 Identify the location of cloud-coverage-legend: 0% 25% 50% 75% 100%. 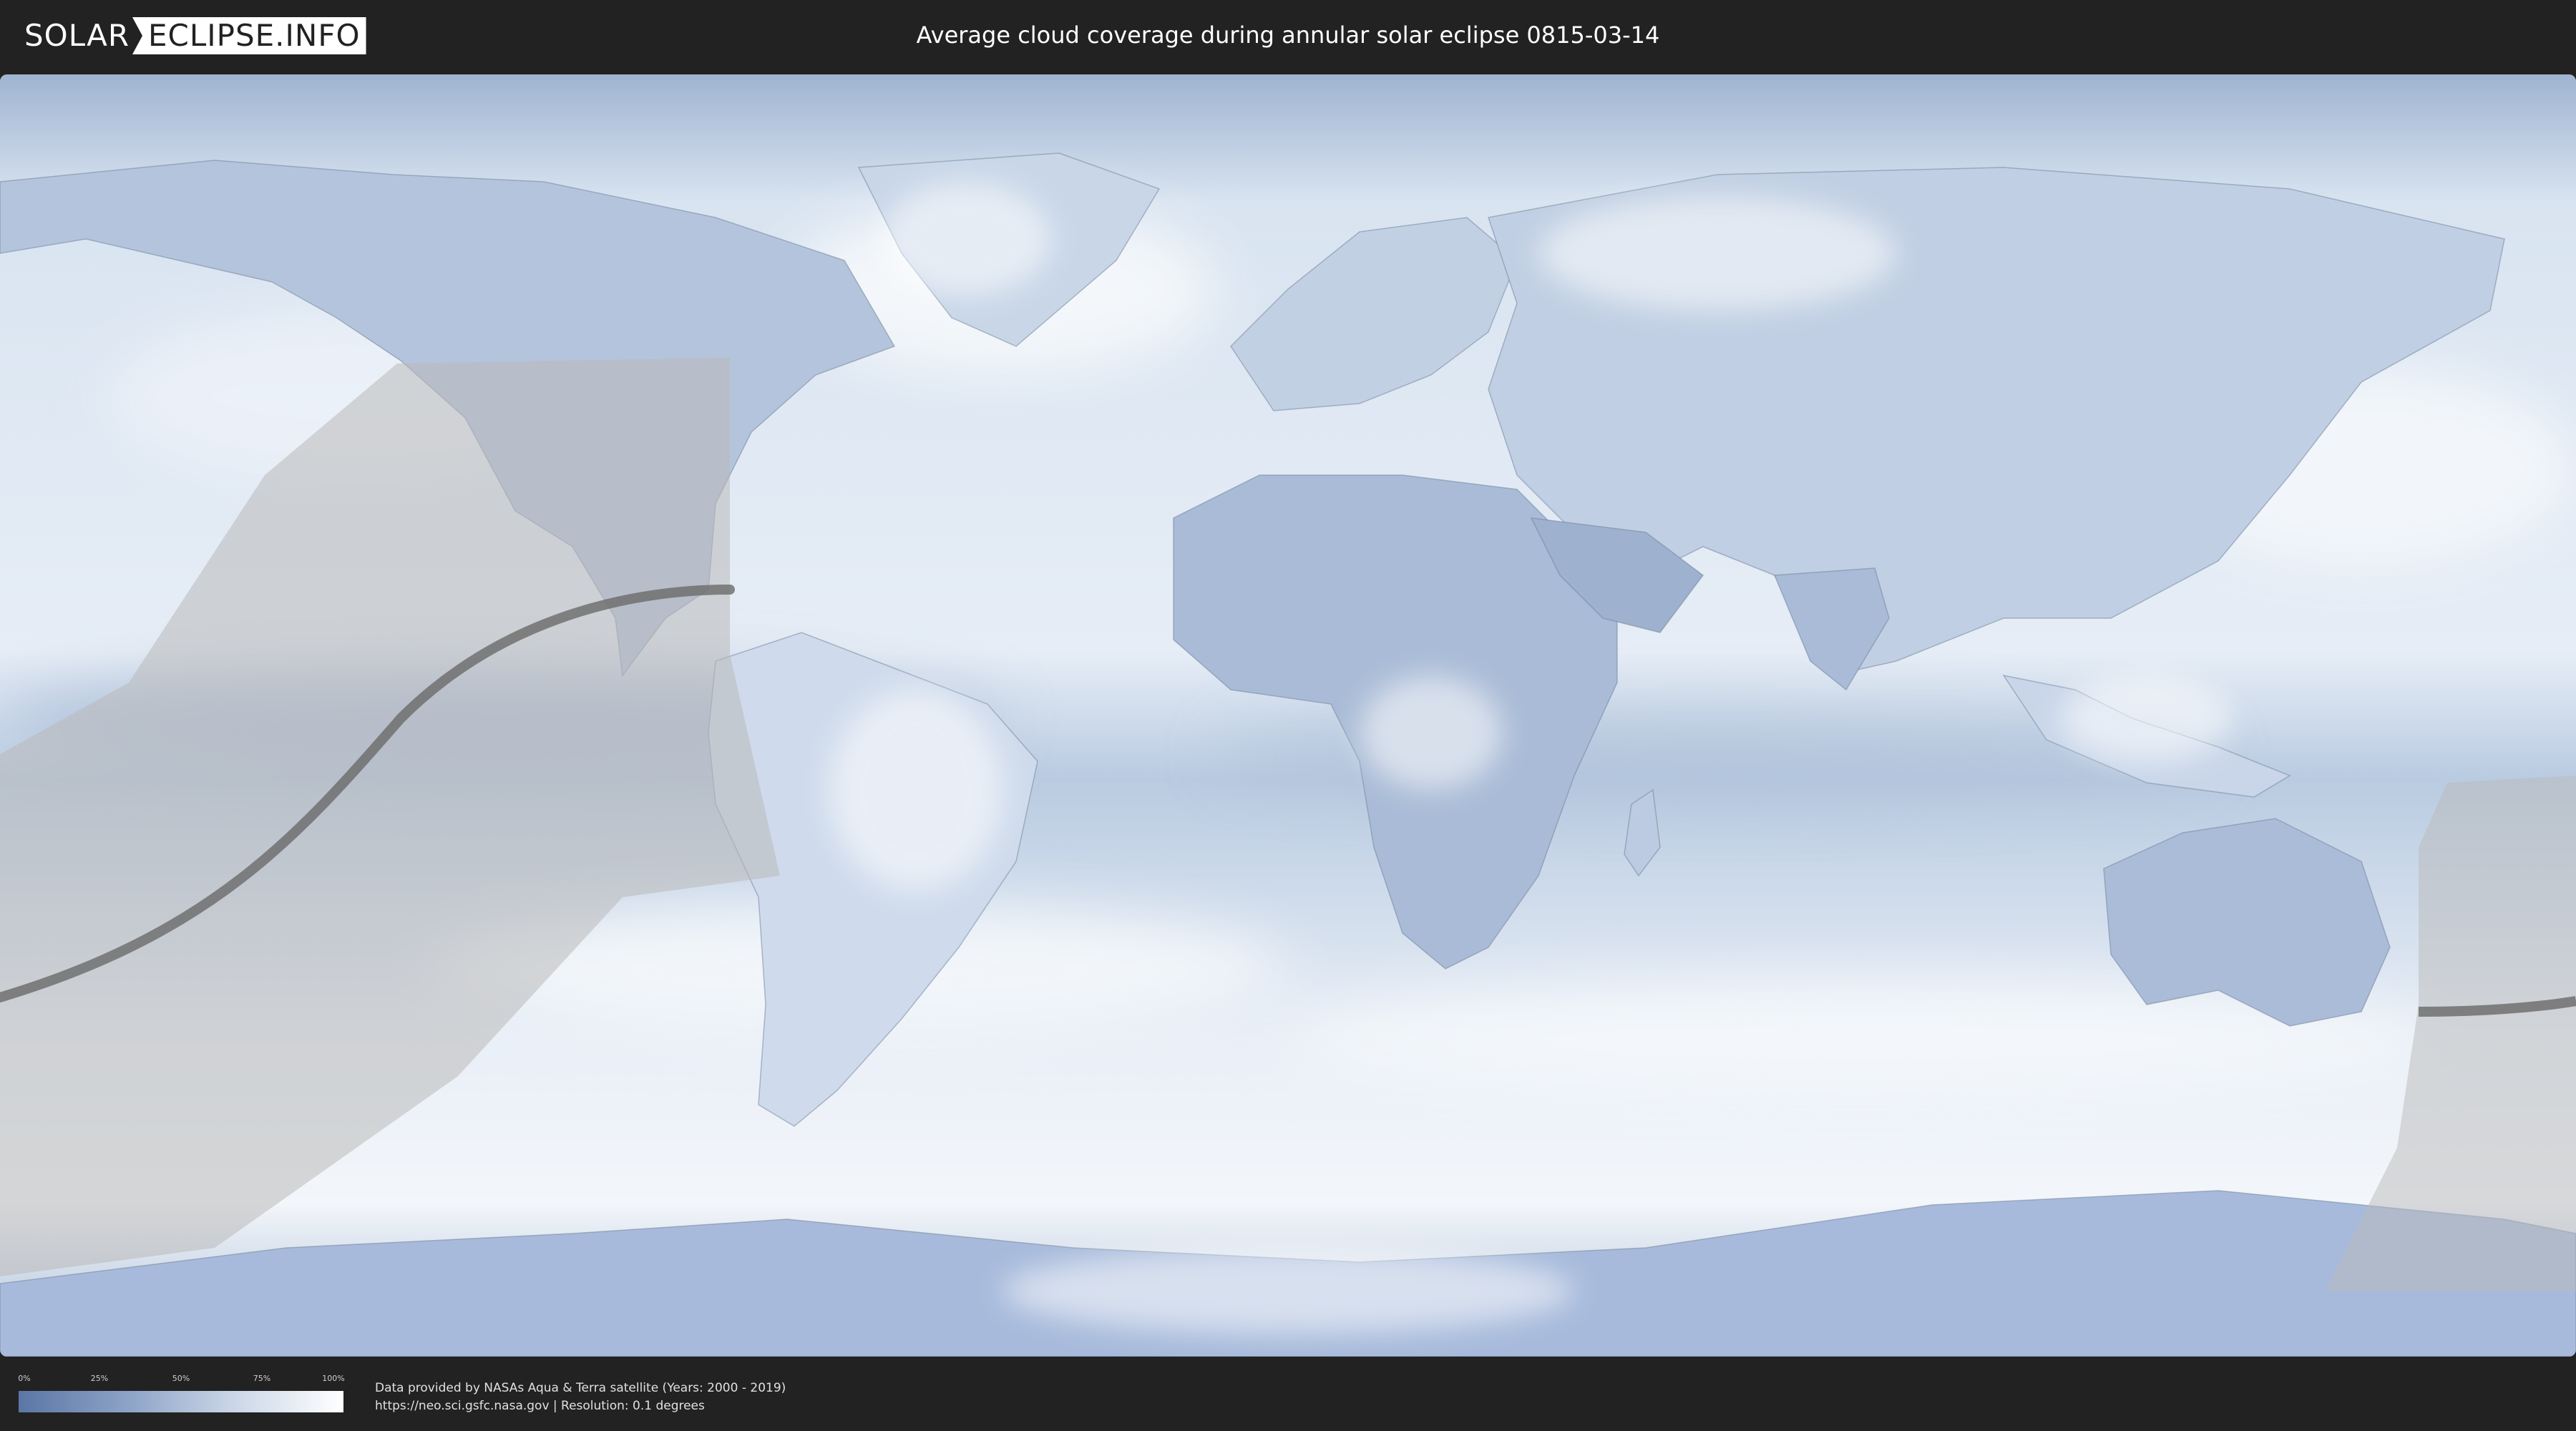
(181, 1394).